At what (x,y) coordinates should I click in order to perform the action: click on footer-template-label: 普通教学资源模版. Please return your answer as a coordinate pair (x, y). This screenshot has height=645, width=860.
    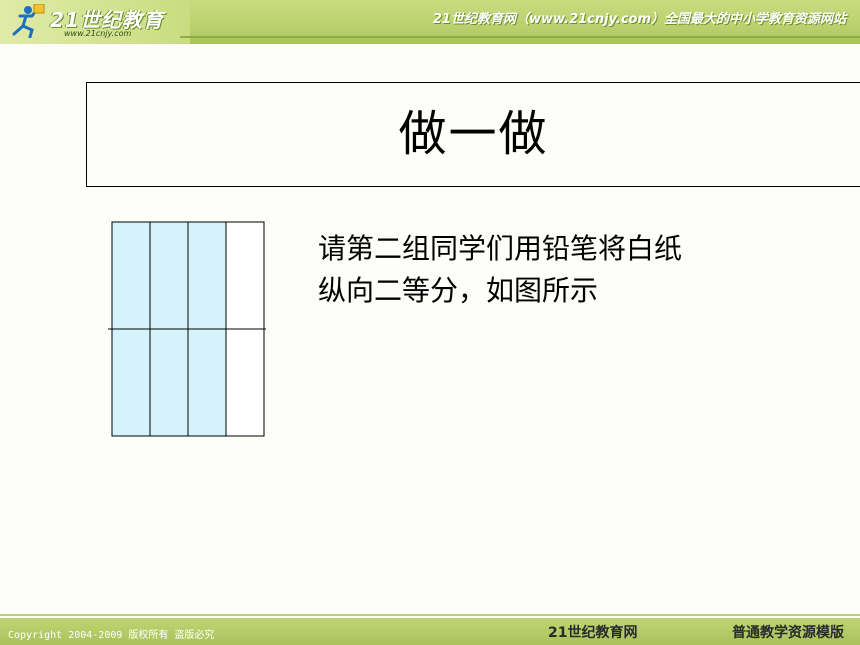
    Looking at the image, I should click on (788, 633).